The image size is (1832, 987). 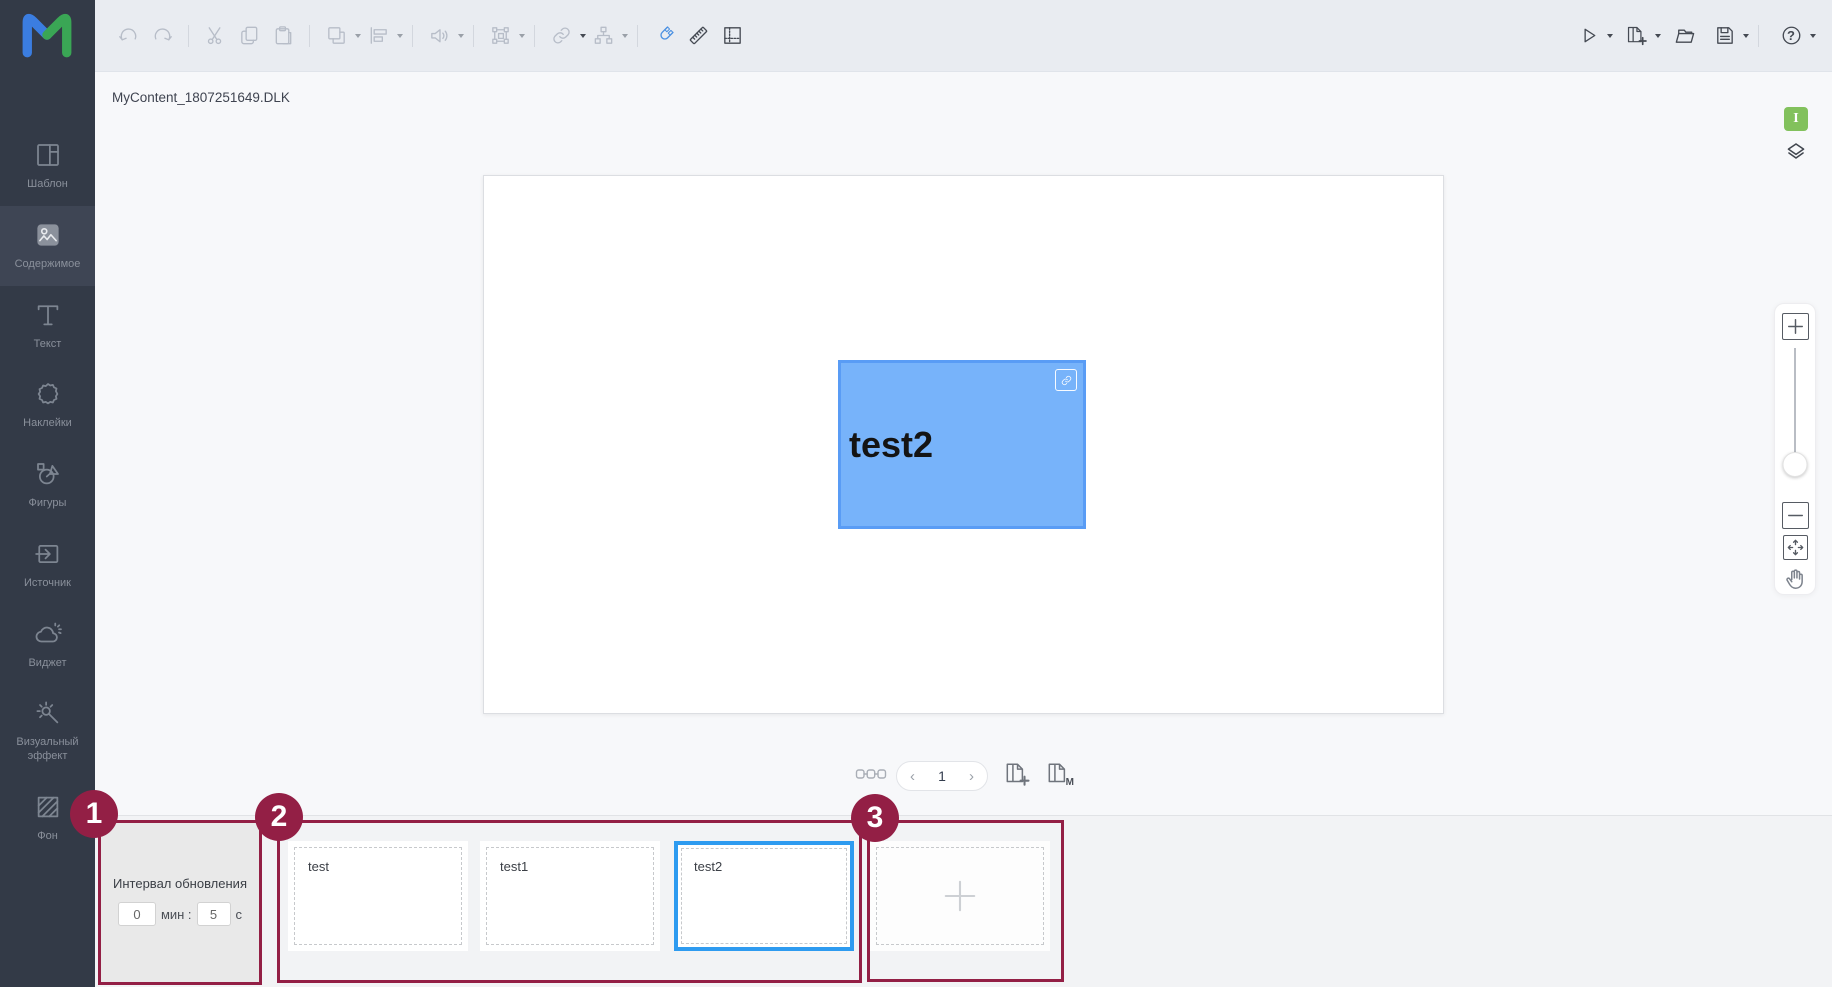 I want to click on redo-button, so click(x=162, y=36).